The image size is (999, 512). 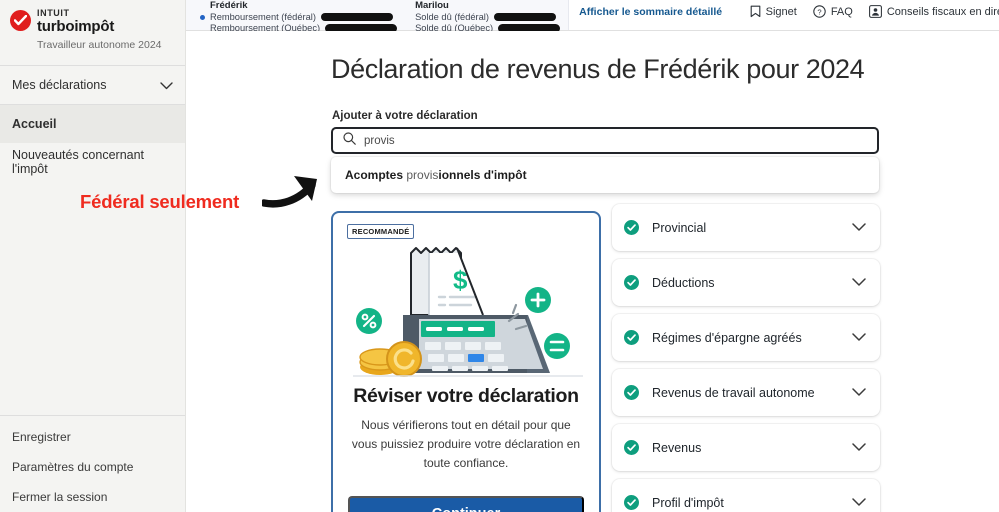 I want to click on afficher-sommaire-detaille-link: Afficher le sommaire détaillé, so click(x=650, y=12).